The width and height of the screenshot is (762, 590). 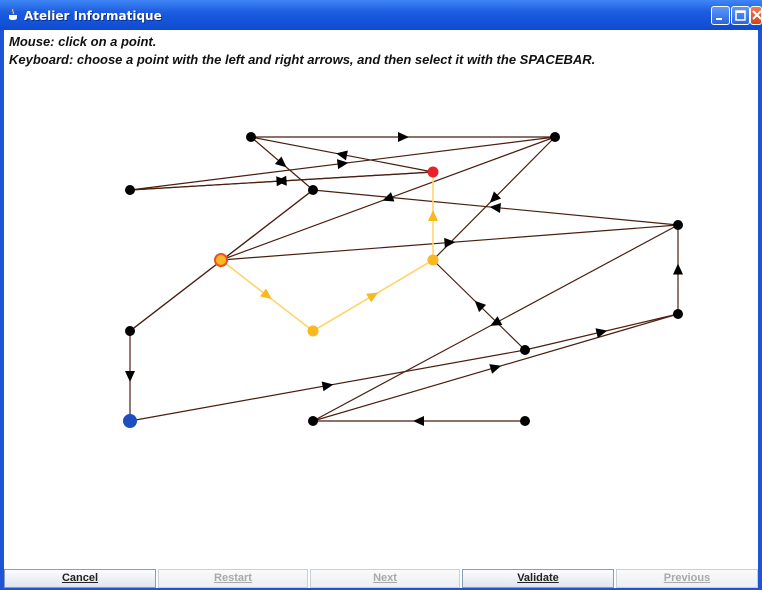 What do you see at coordinates (495, 208) in the screenshot?
I see `edge-arrow-n10-n2` at bounding box center [495, 208].